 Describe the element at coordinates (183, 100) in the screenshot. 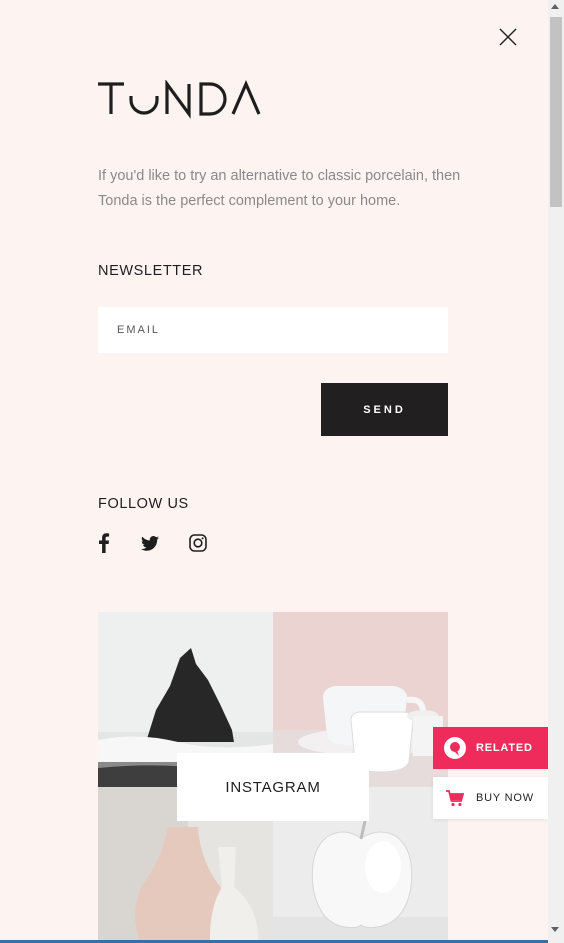

I see `tonda-logo` at that location.